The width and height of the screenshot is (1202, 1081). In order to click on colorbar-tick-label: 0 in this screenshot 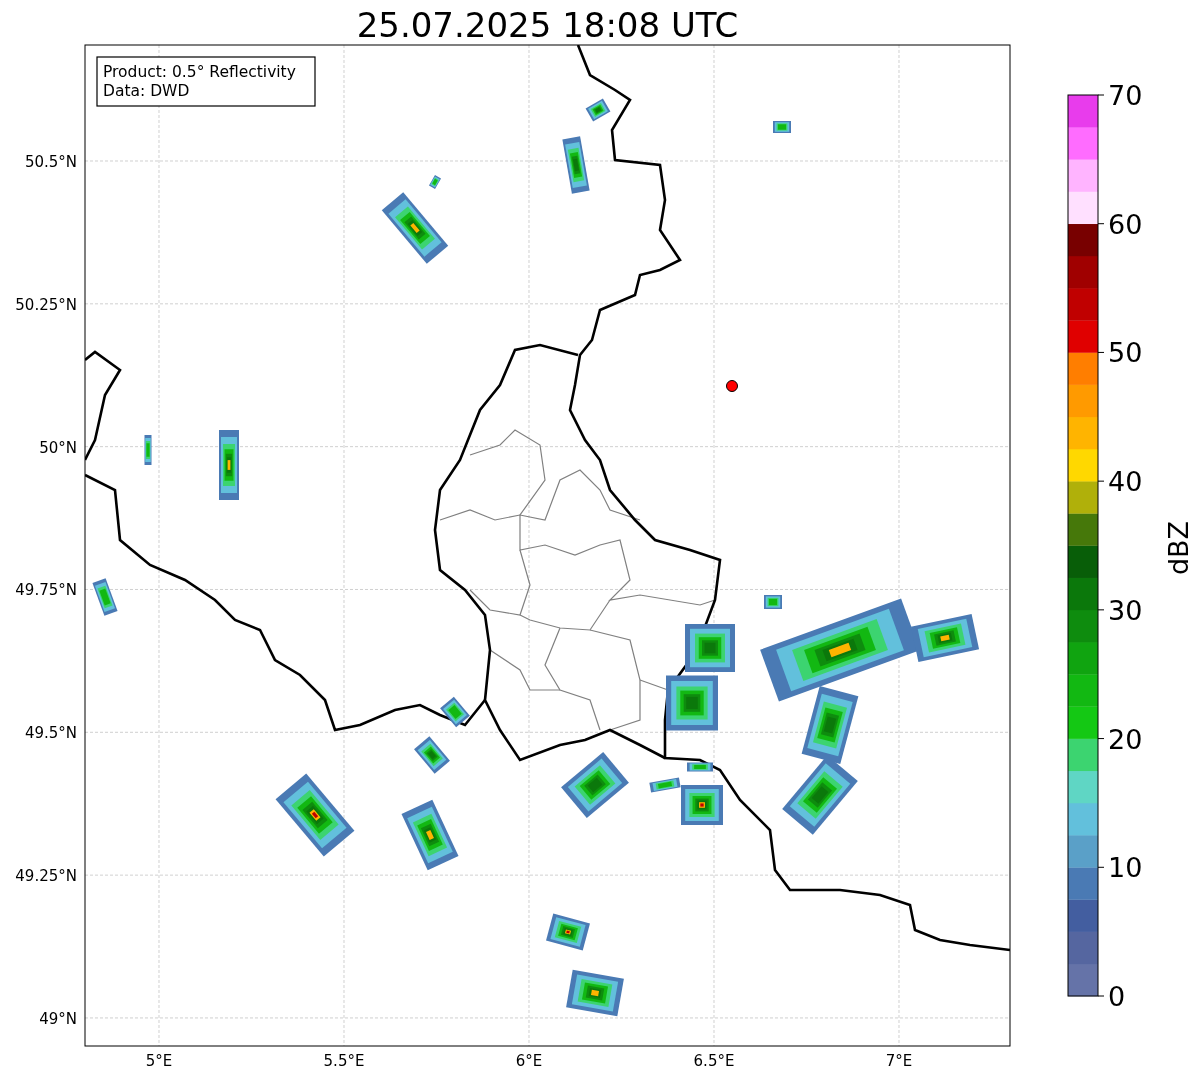, I will do `click(1117, 996)`.